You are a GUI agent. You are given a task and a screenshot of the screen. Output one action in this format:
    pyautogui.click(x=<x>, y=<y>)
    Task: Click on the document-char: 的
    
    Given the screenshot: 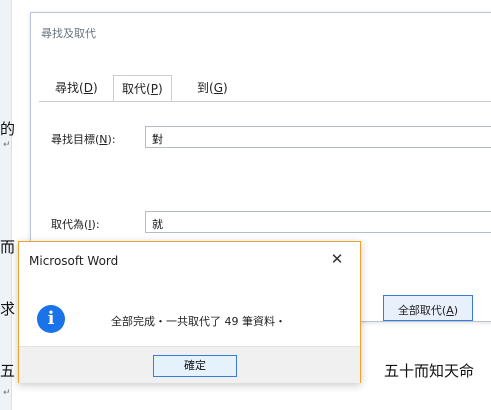 What is the action you would take?
    pyautogui.click(x=8, y=129)
    